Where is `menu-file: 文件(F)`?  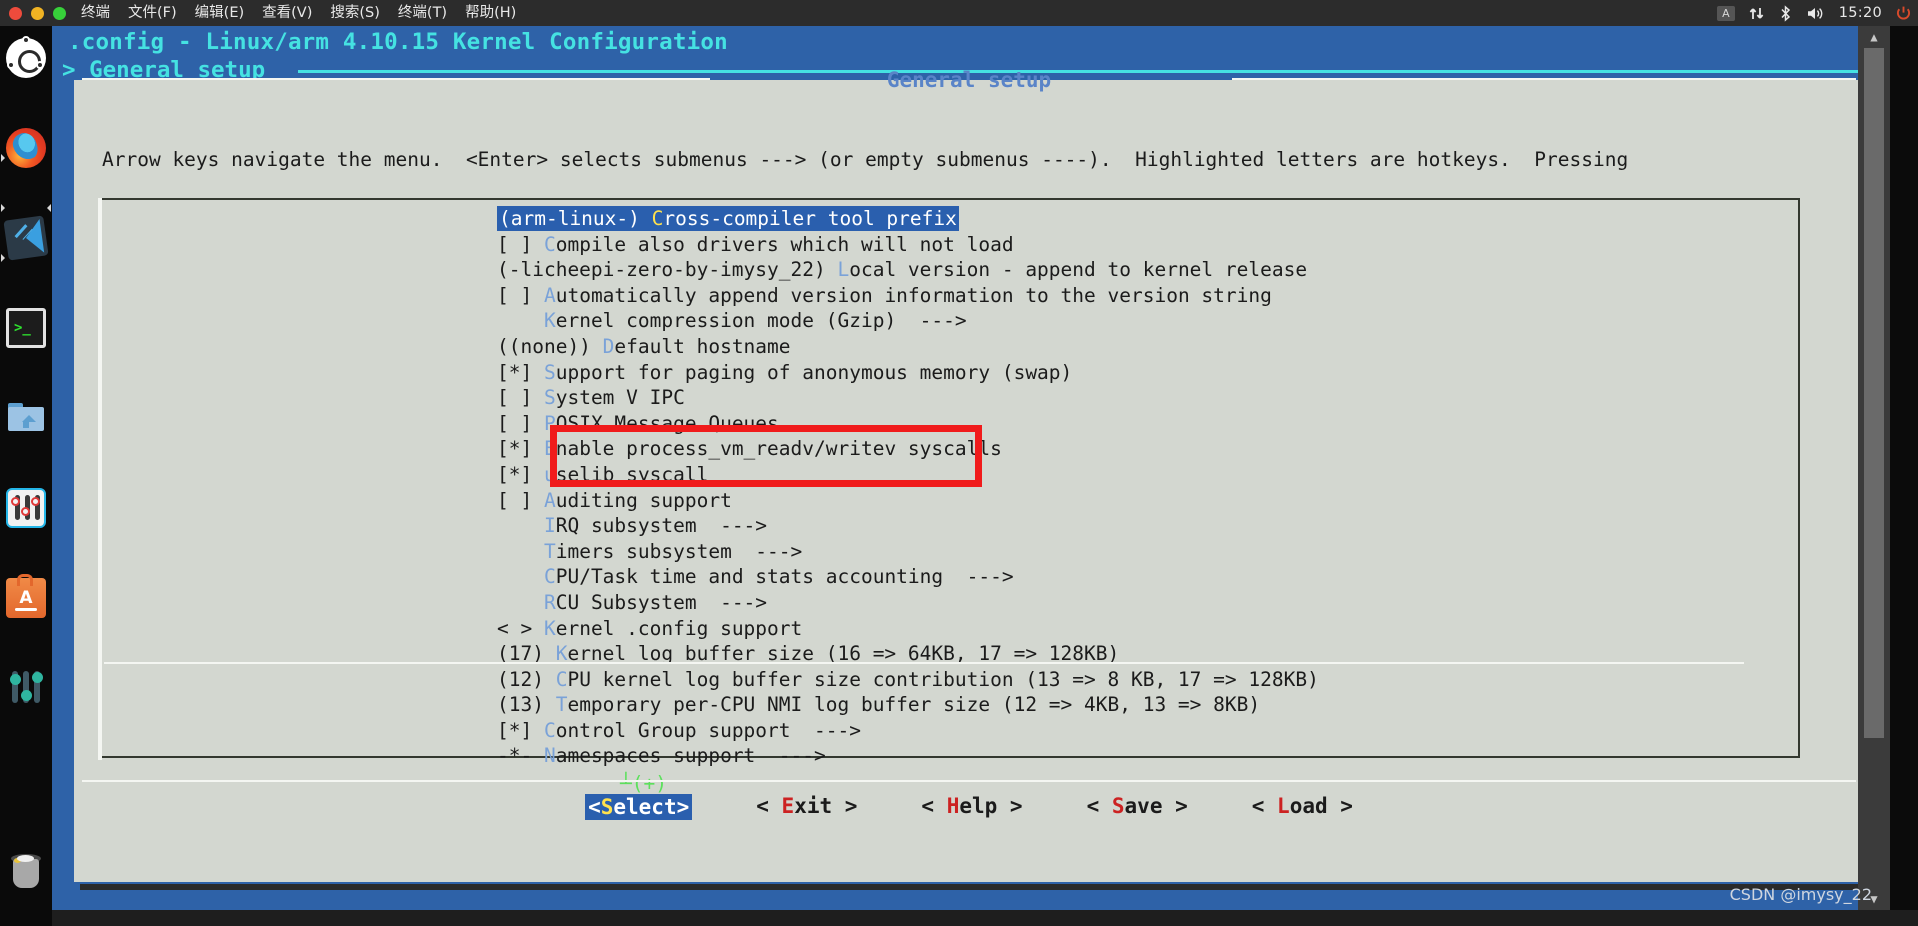
menu-file: 文件(F) is located at coordinates (152, 13).